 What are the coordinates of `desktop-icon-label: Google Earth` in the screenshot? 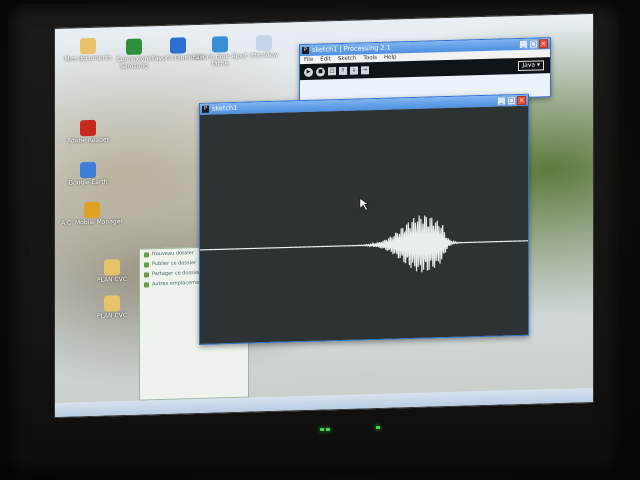 It's located at (88, 182).